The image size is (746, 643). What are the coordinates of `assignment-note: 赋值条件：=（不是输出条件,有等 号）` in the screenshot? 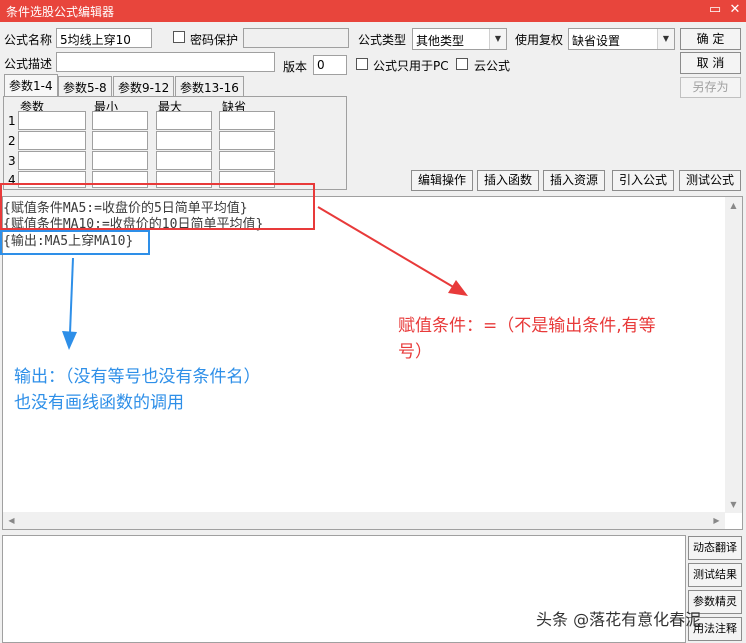 It's located at (527, 339).